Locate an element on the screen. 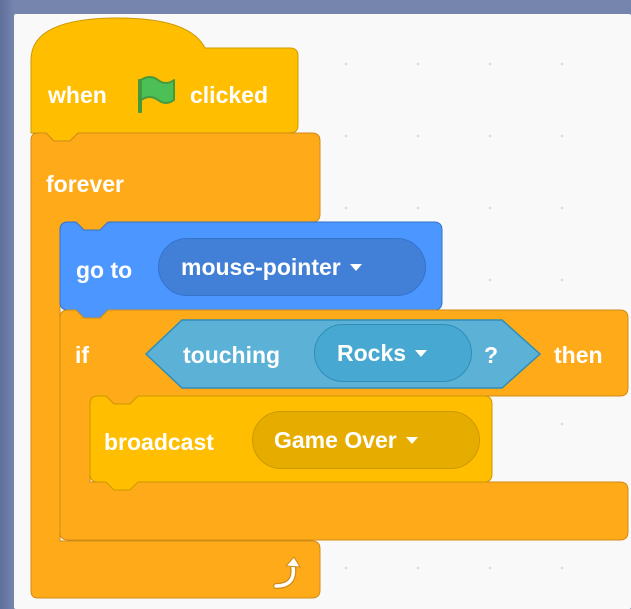  broadcast-message-dropdown: Game Over is located at coordinates (366, 440).